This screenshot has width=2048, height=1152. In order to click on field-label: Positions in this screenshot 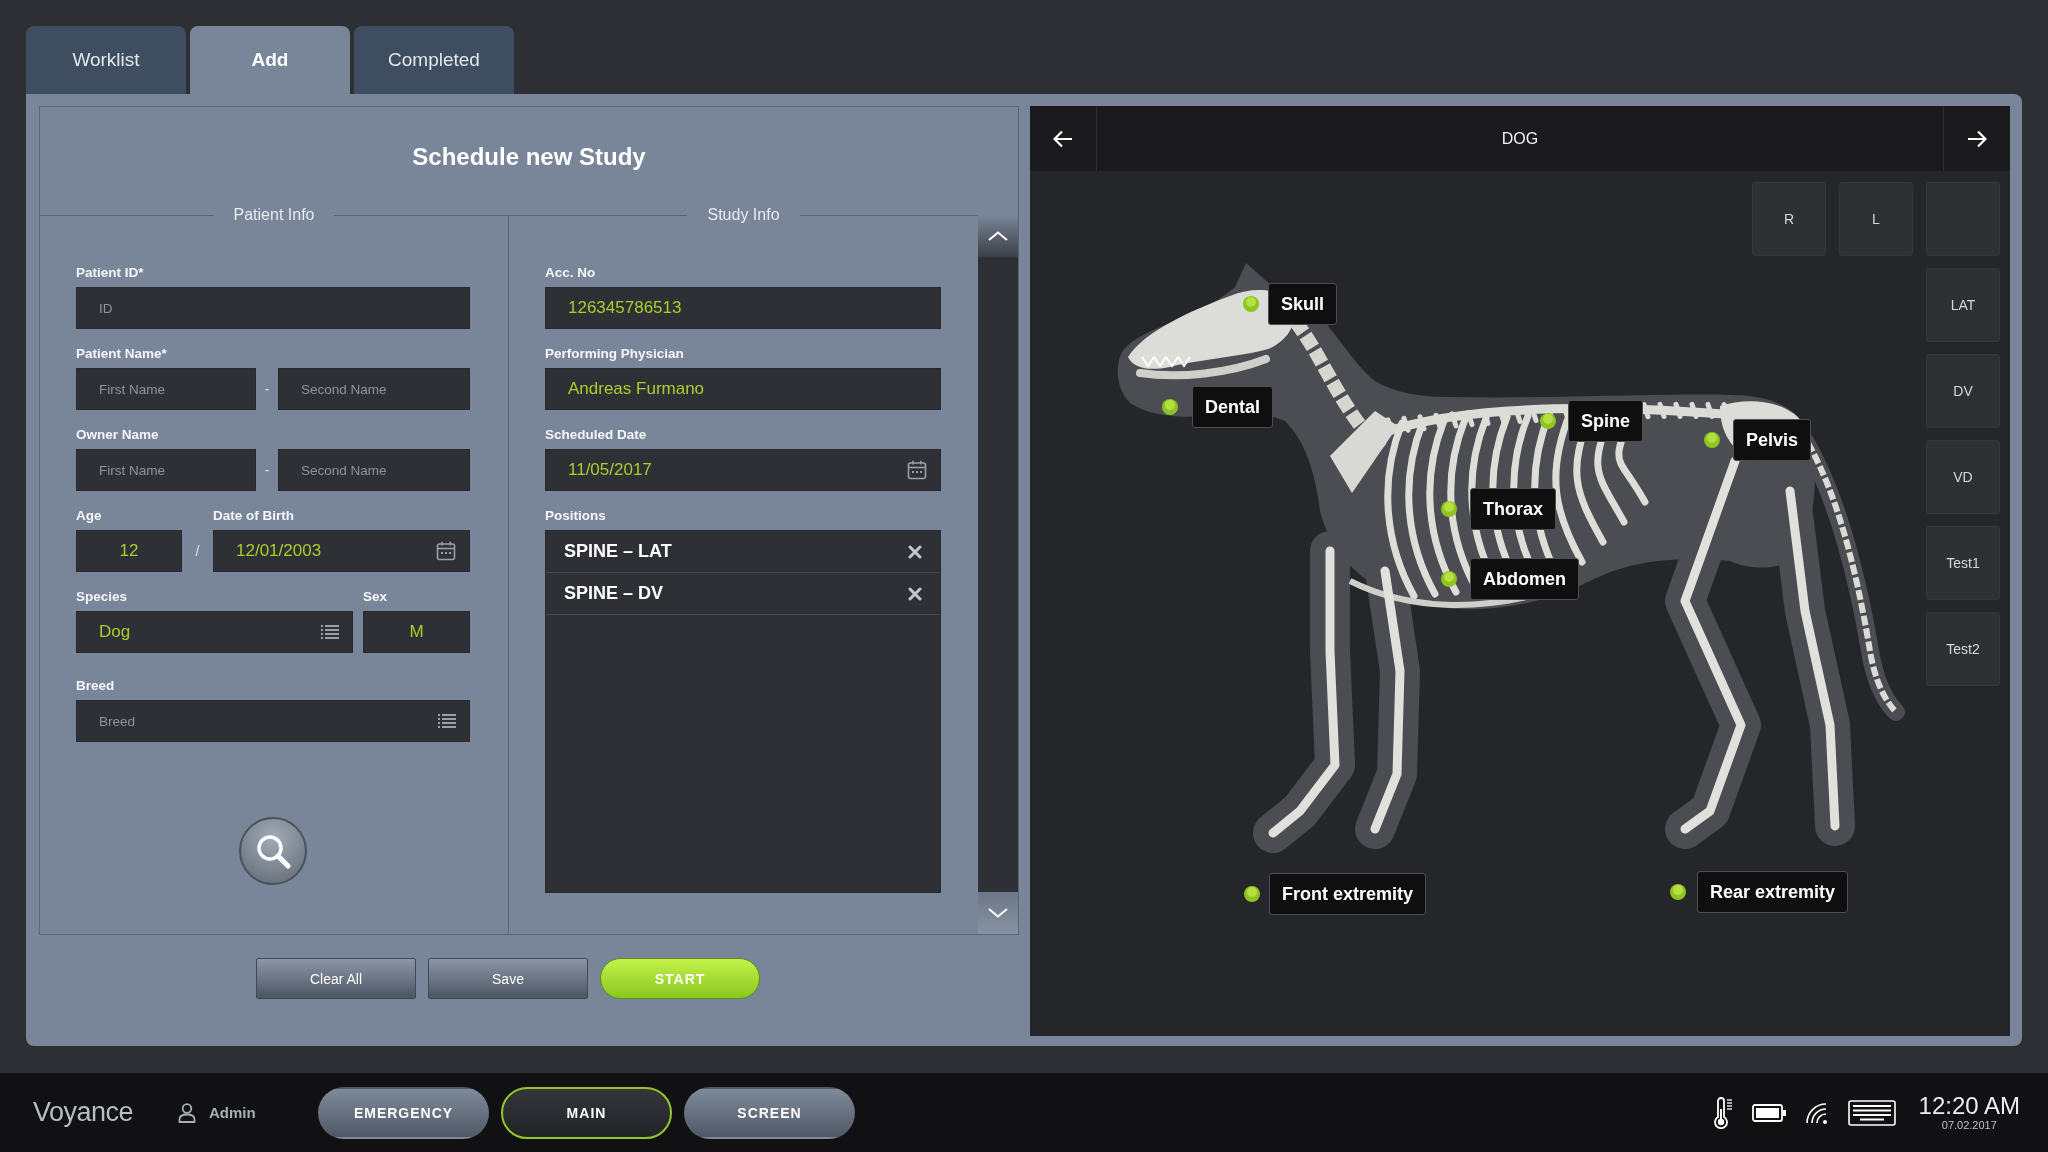, I will do `click(576, 515)`.